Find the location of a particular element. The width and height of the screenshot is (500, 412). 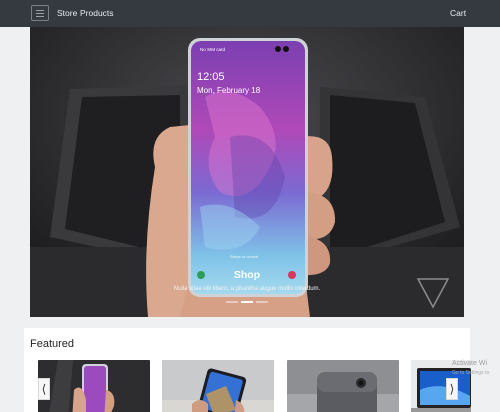

navbar: Store Products Cart is located at coordinates (250, 13).